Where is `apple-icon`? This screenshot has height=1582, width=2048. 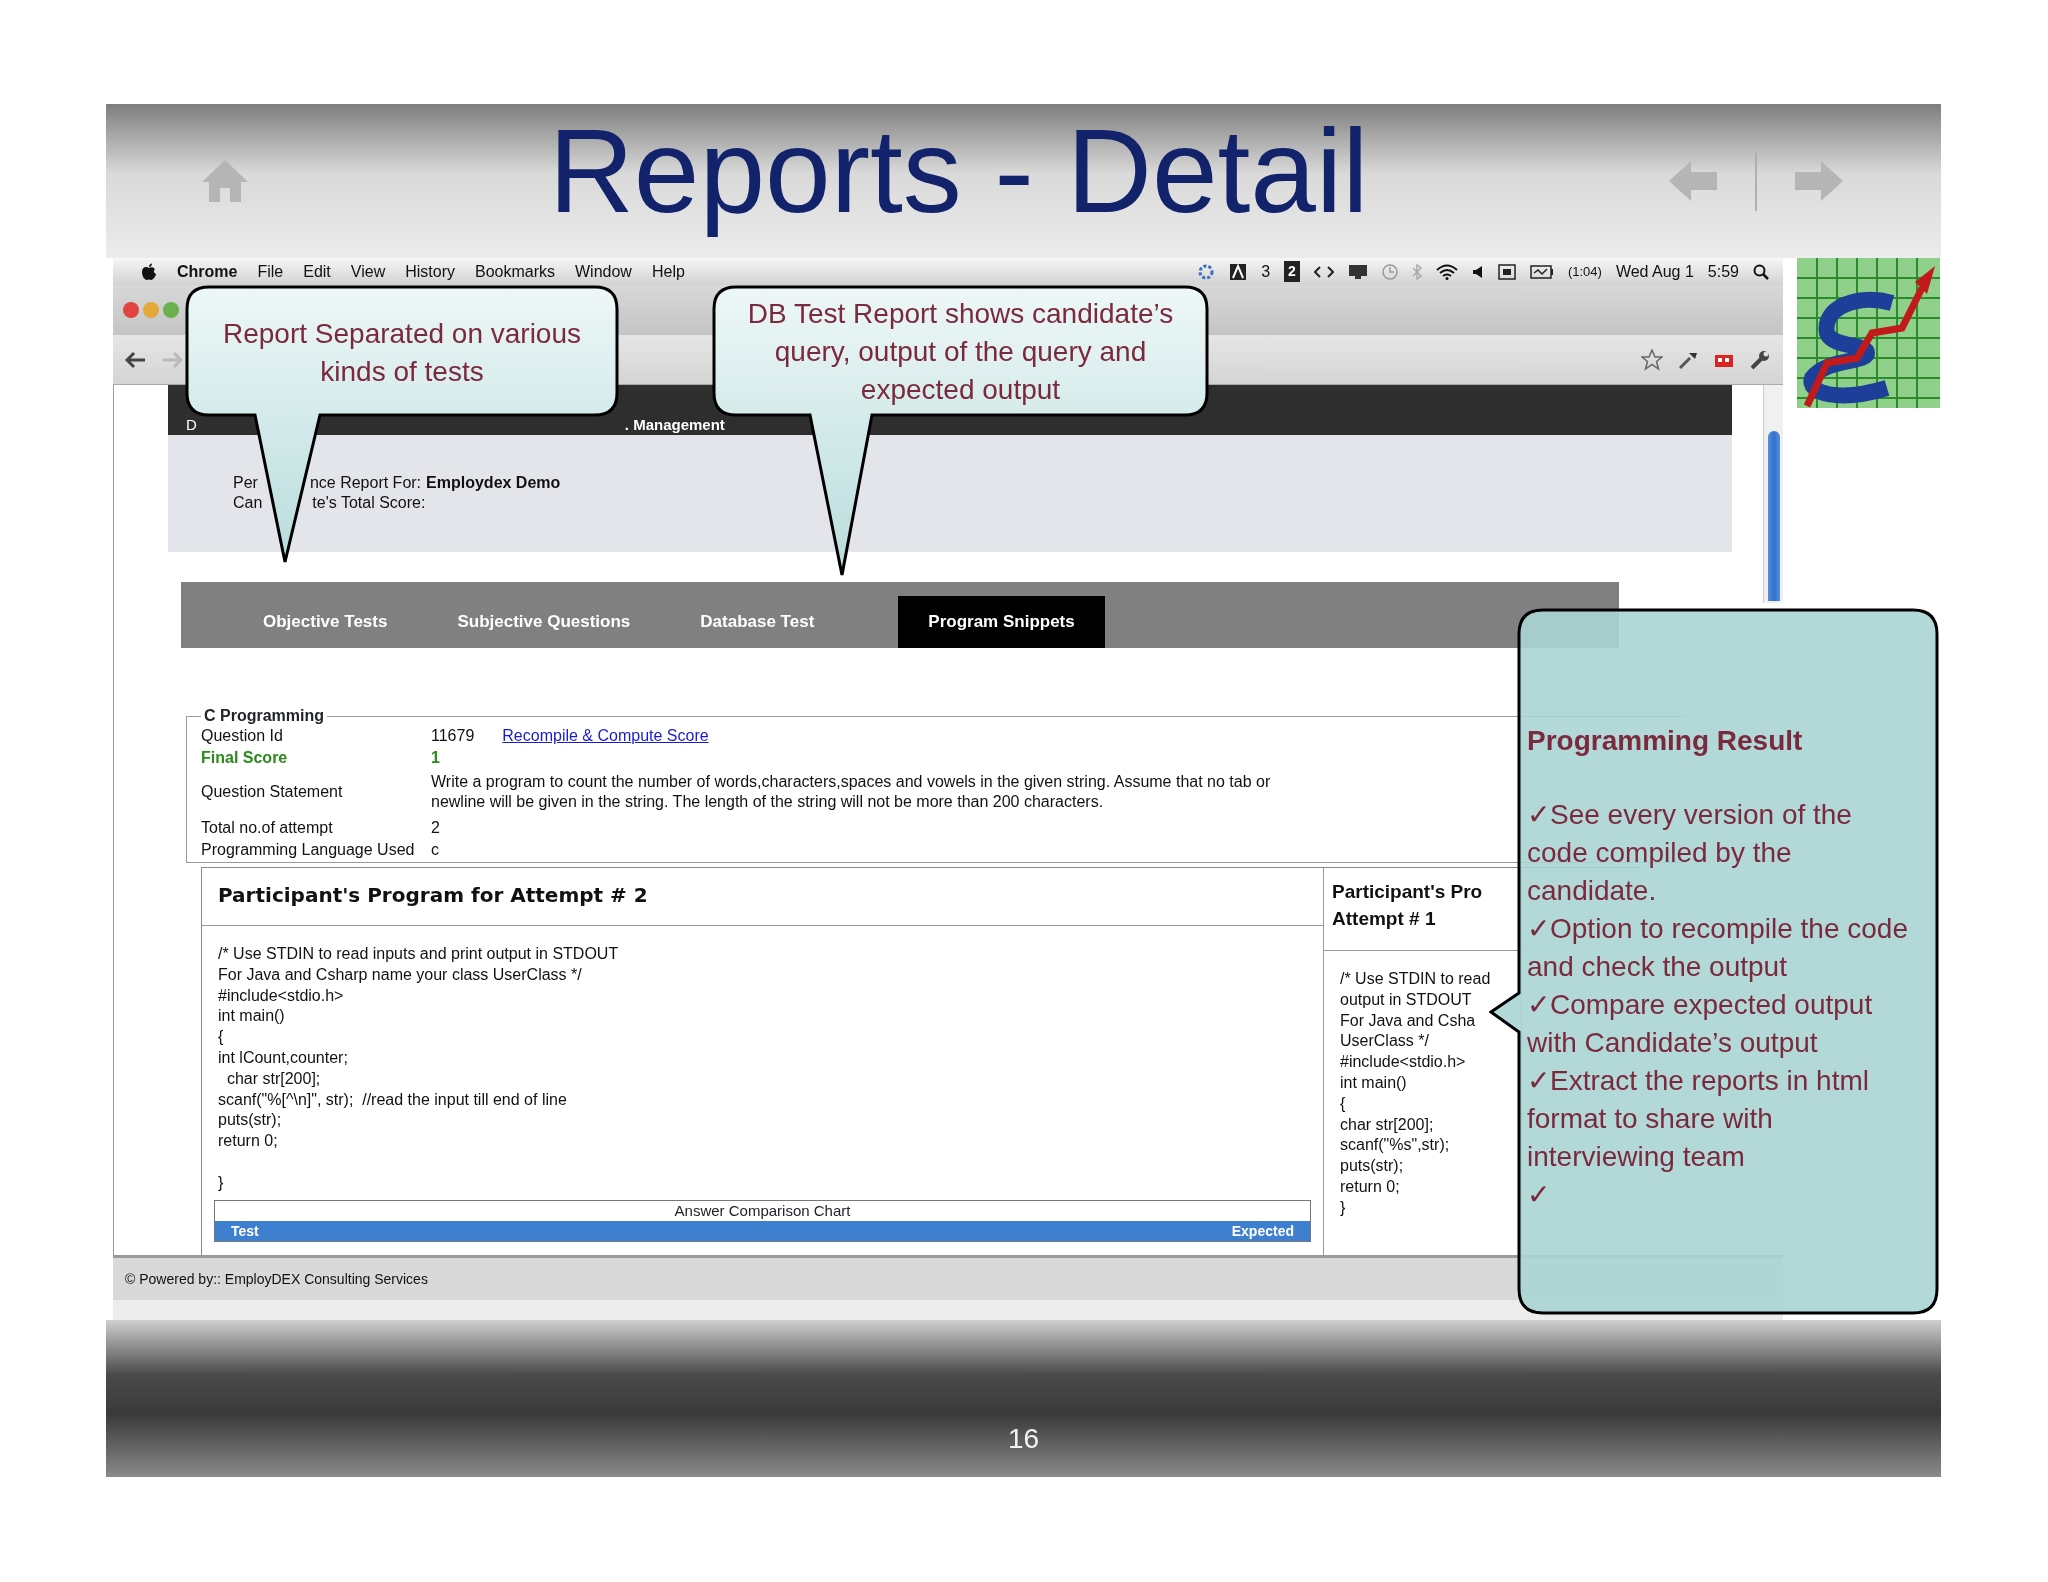 apple-icon is located at coordinates (149, 271).